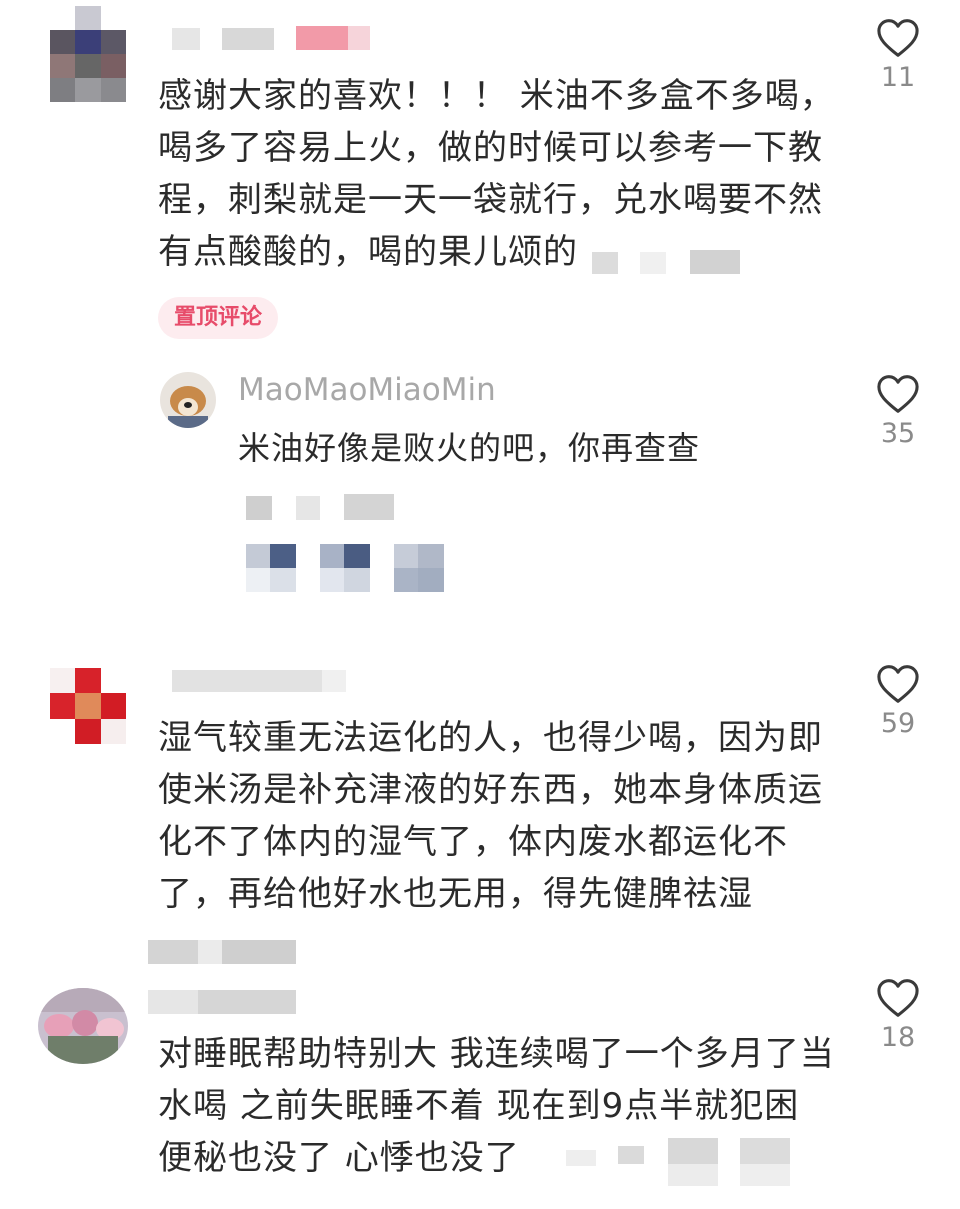 The height and width of the screenshot is (1209, 960). Describe the element at coordinates (188, 400) in the screenshot. I see `reply-avatar` at that location.